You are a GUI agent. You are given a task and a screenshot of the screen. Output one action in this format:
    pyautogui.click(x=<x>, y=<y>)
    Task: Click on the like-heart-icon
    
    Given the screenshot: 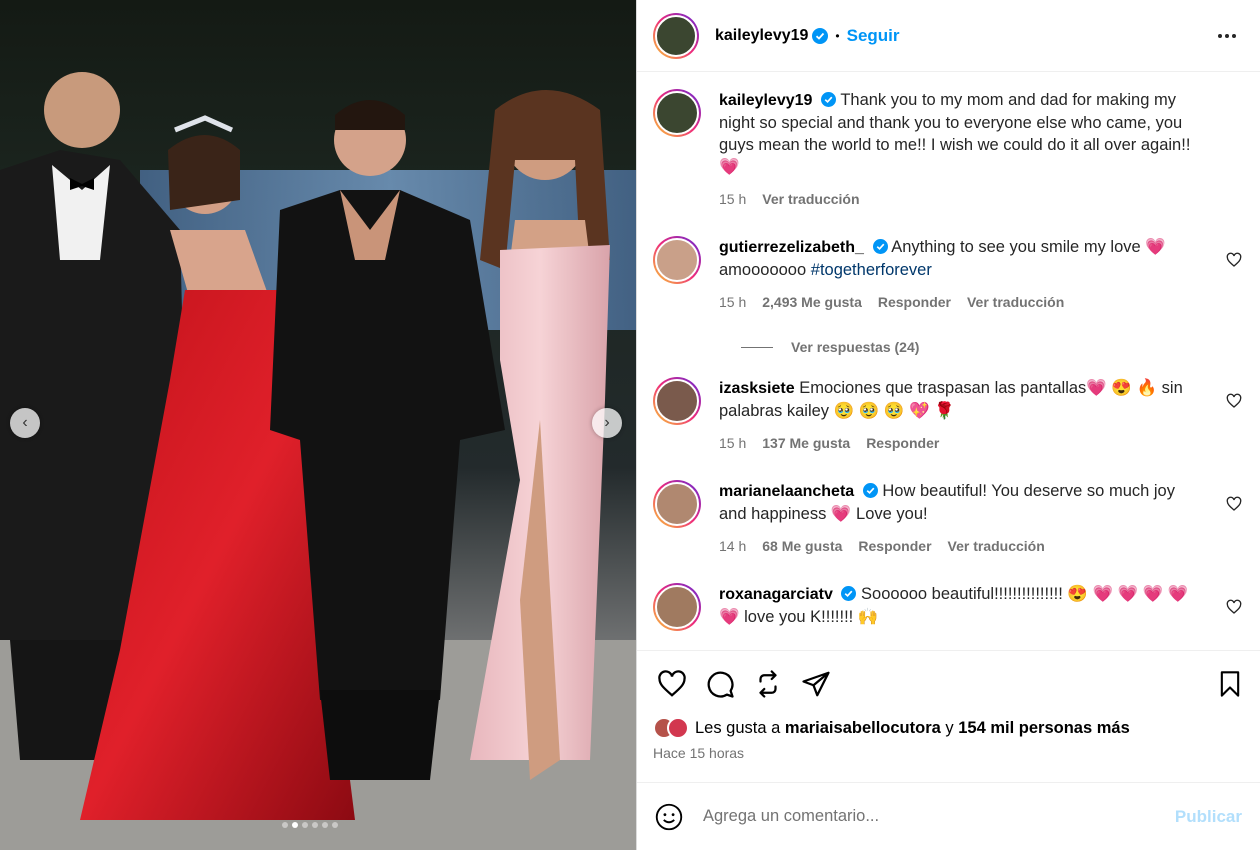 What is the action you would take?
    pyautogui.click(x=672, y=684)
    